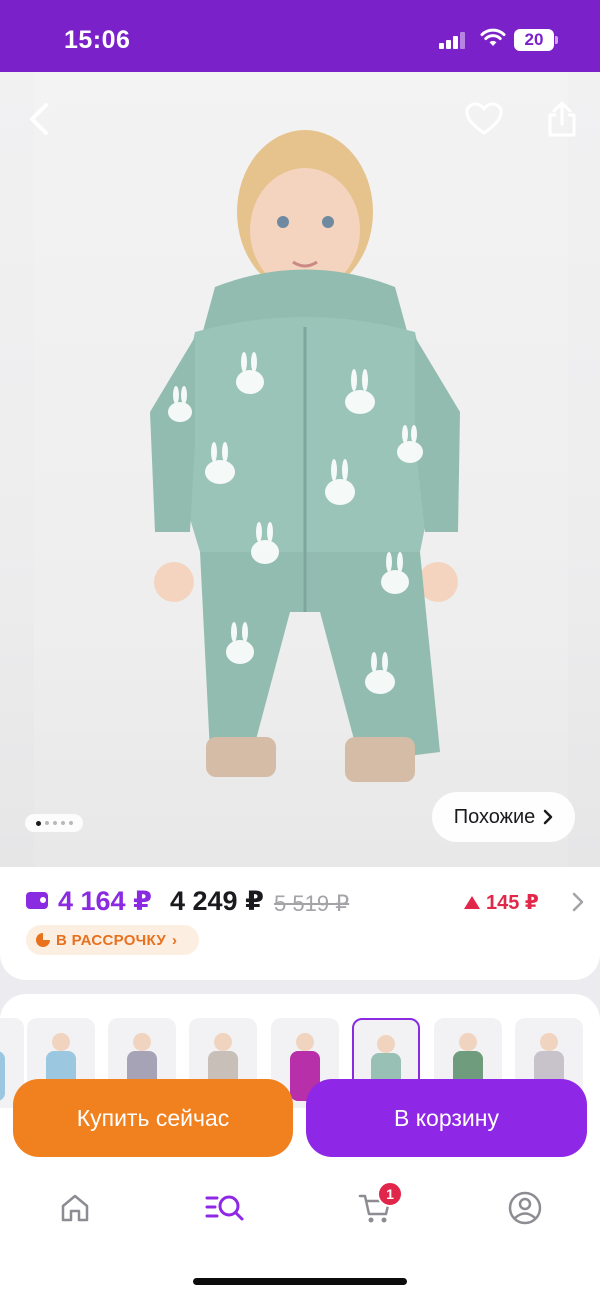 The image size is (600, 1297). Describe the element at coordinates (512, 903) in the screenshot. I see `price-change-value: 145 ₽` at that location.